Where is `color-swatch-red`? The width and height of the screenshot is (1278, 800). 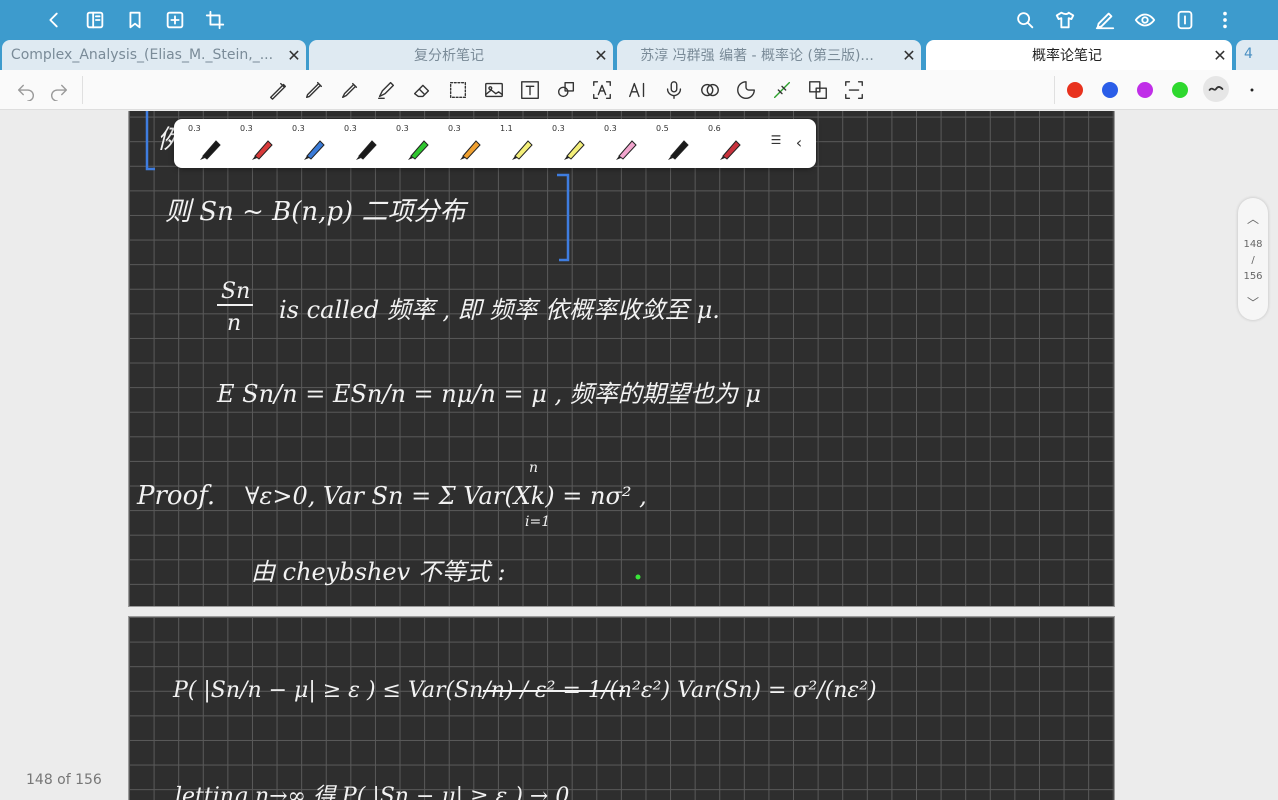 color-swatch-red is located at coordinates (1075, 90).